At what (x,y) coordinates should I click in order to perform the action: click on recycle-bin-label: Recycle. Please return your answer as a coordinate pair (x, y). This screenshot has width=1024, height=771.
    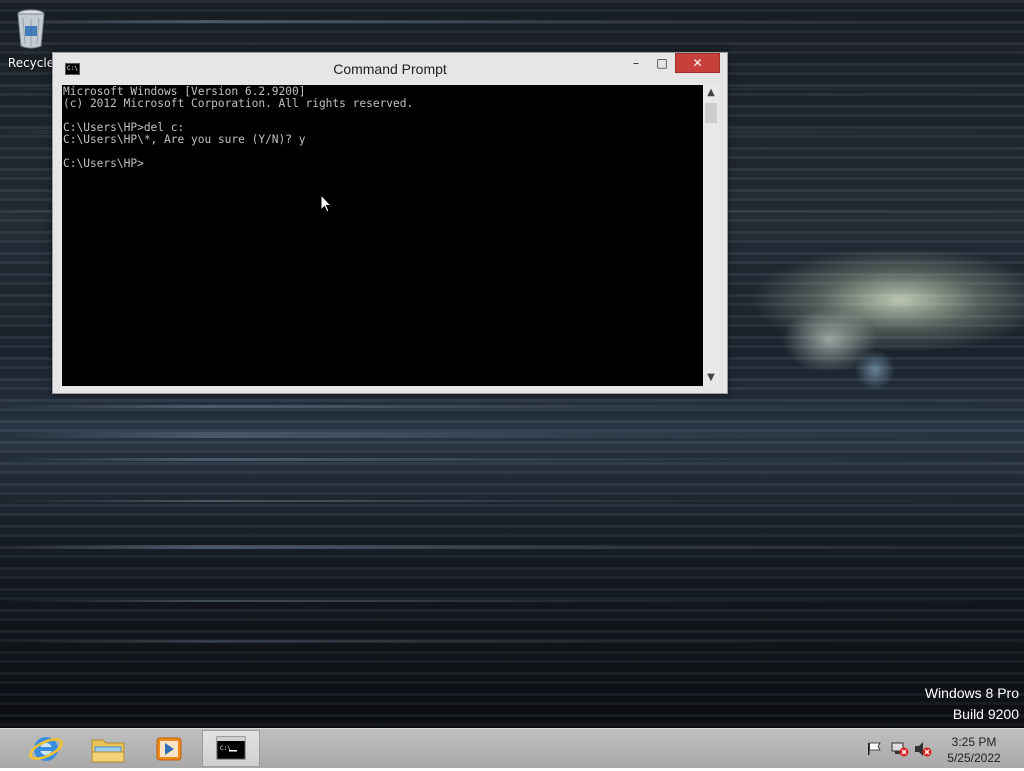
    Looking at the image, I should click on (31, 63).